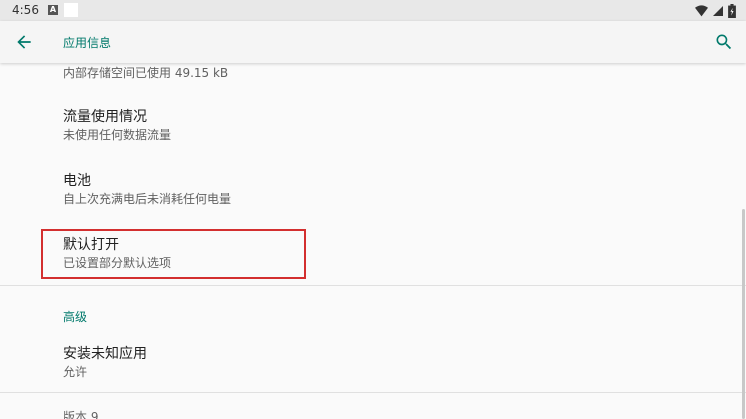  I want to click on install-unknown-apps-subtitle: 允许, so click(75, 372).